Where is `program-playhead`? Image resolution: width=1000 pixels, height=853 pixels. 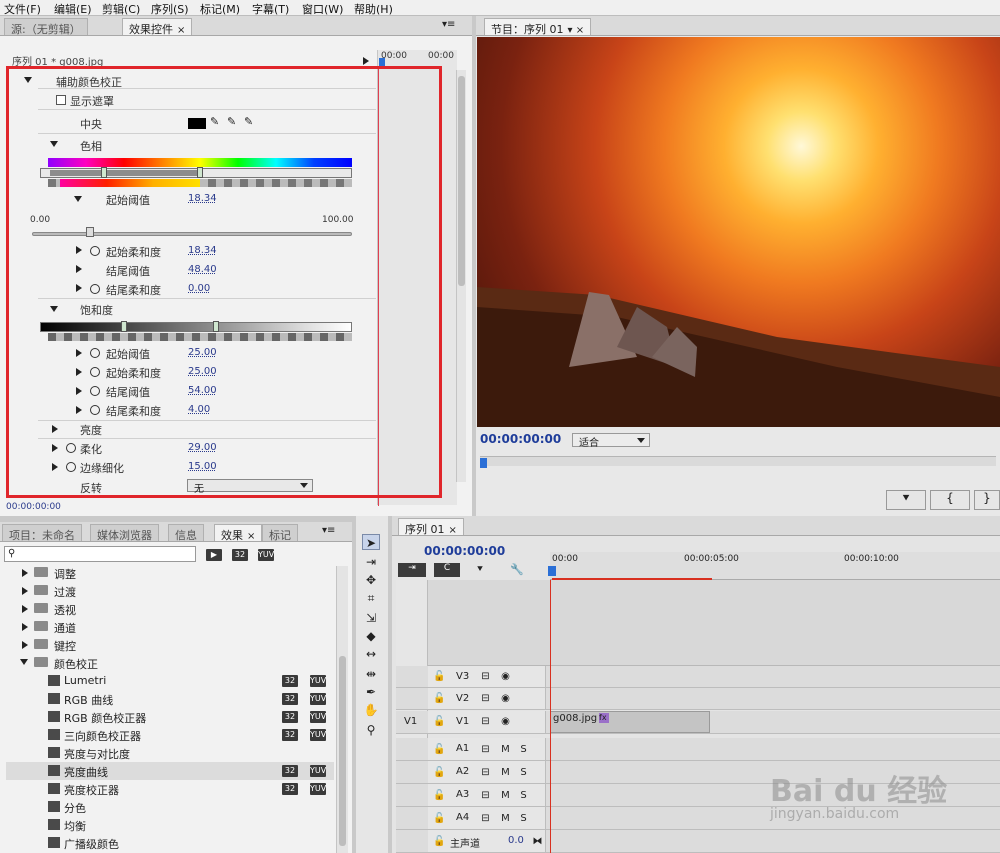 program-playhead is located at coordinates (483, 463).